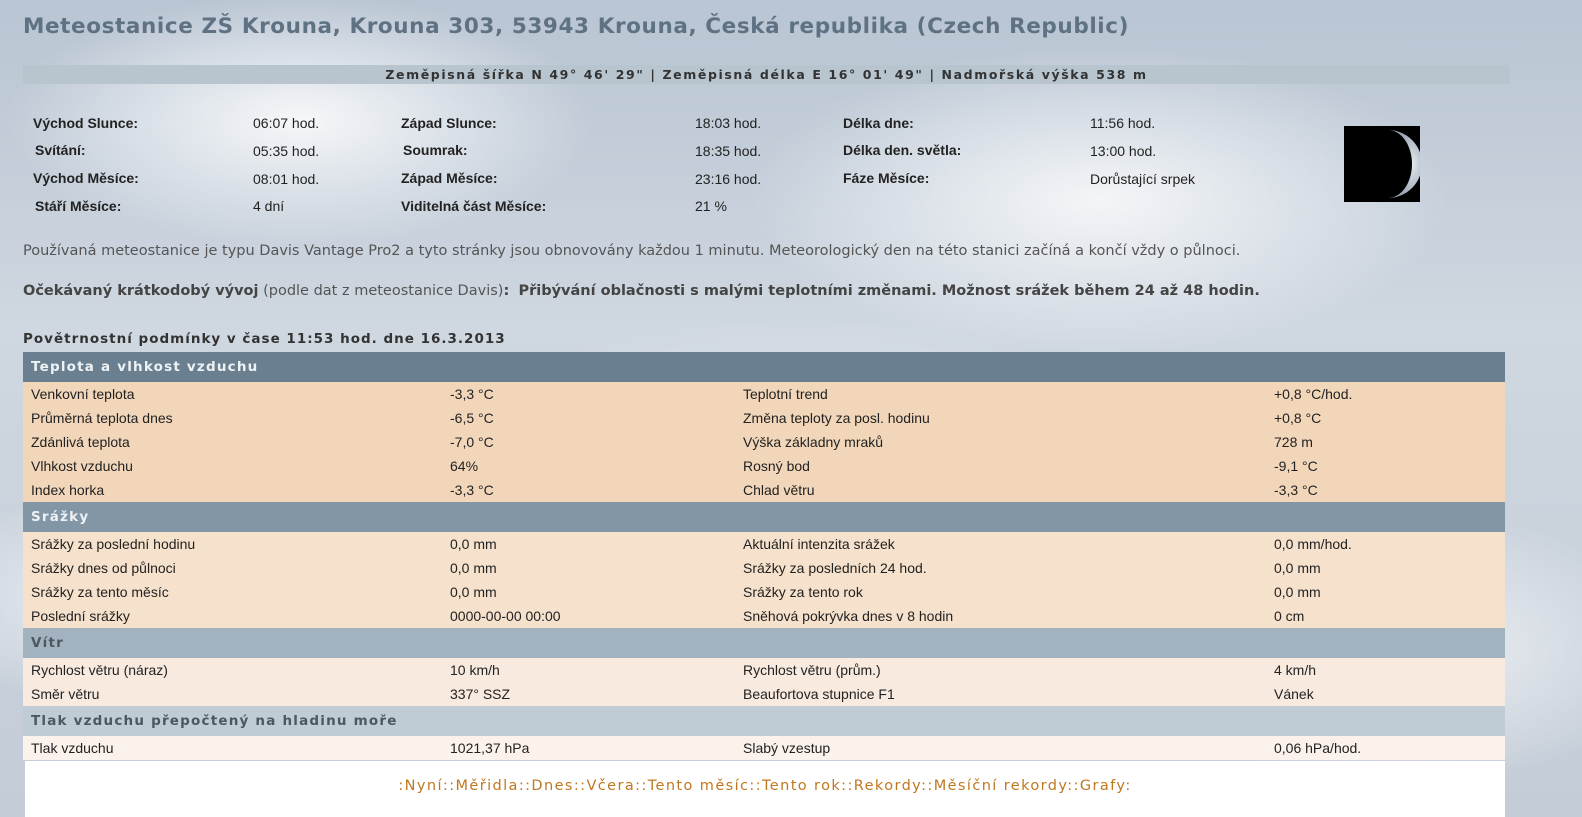  What do you see at coordinates (1385, 418) in the screenshot?
I see `row-value: +0,8 °C` at bounding box center [1385, 418].